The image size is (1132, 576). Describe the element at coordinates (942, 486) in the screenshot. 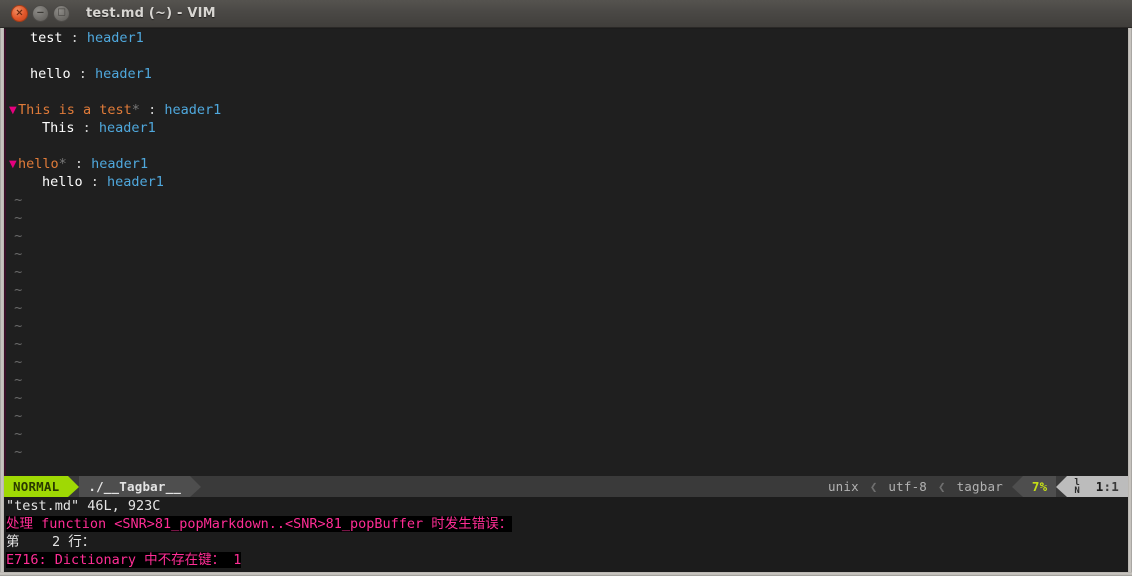

I see `chevron-left-icon-2: ❮` at that location.